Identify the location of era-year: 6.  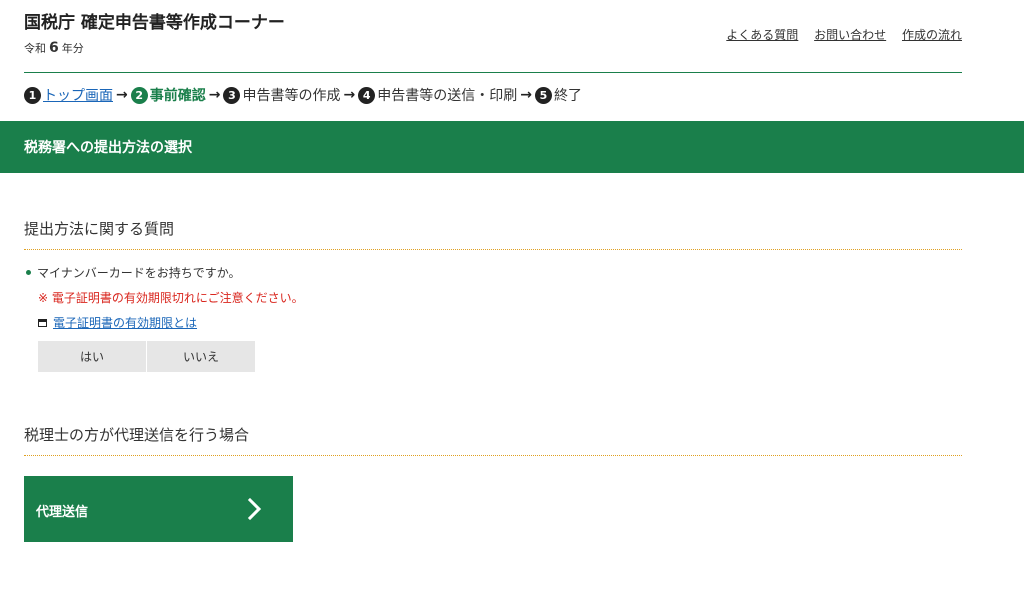
(54, 48).